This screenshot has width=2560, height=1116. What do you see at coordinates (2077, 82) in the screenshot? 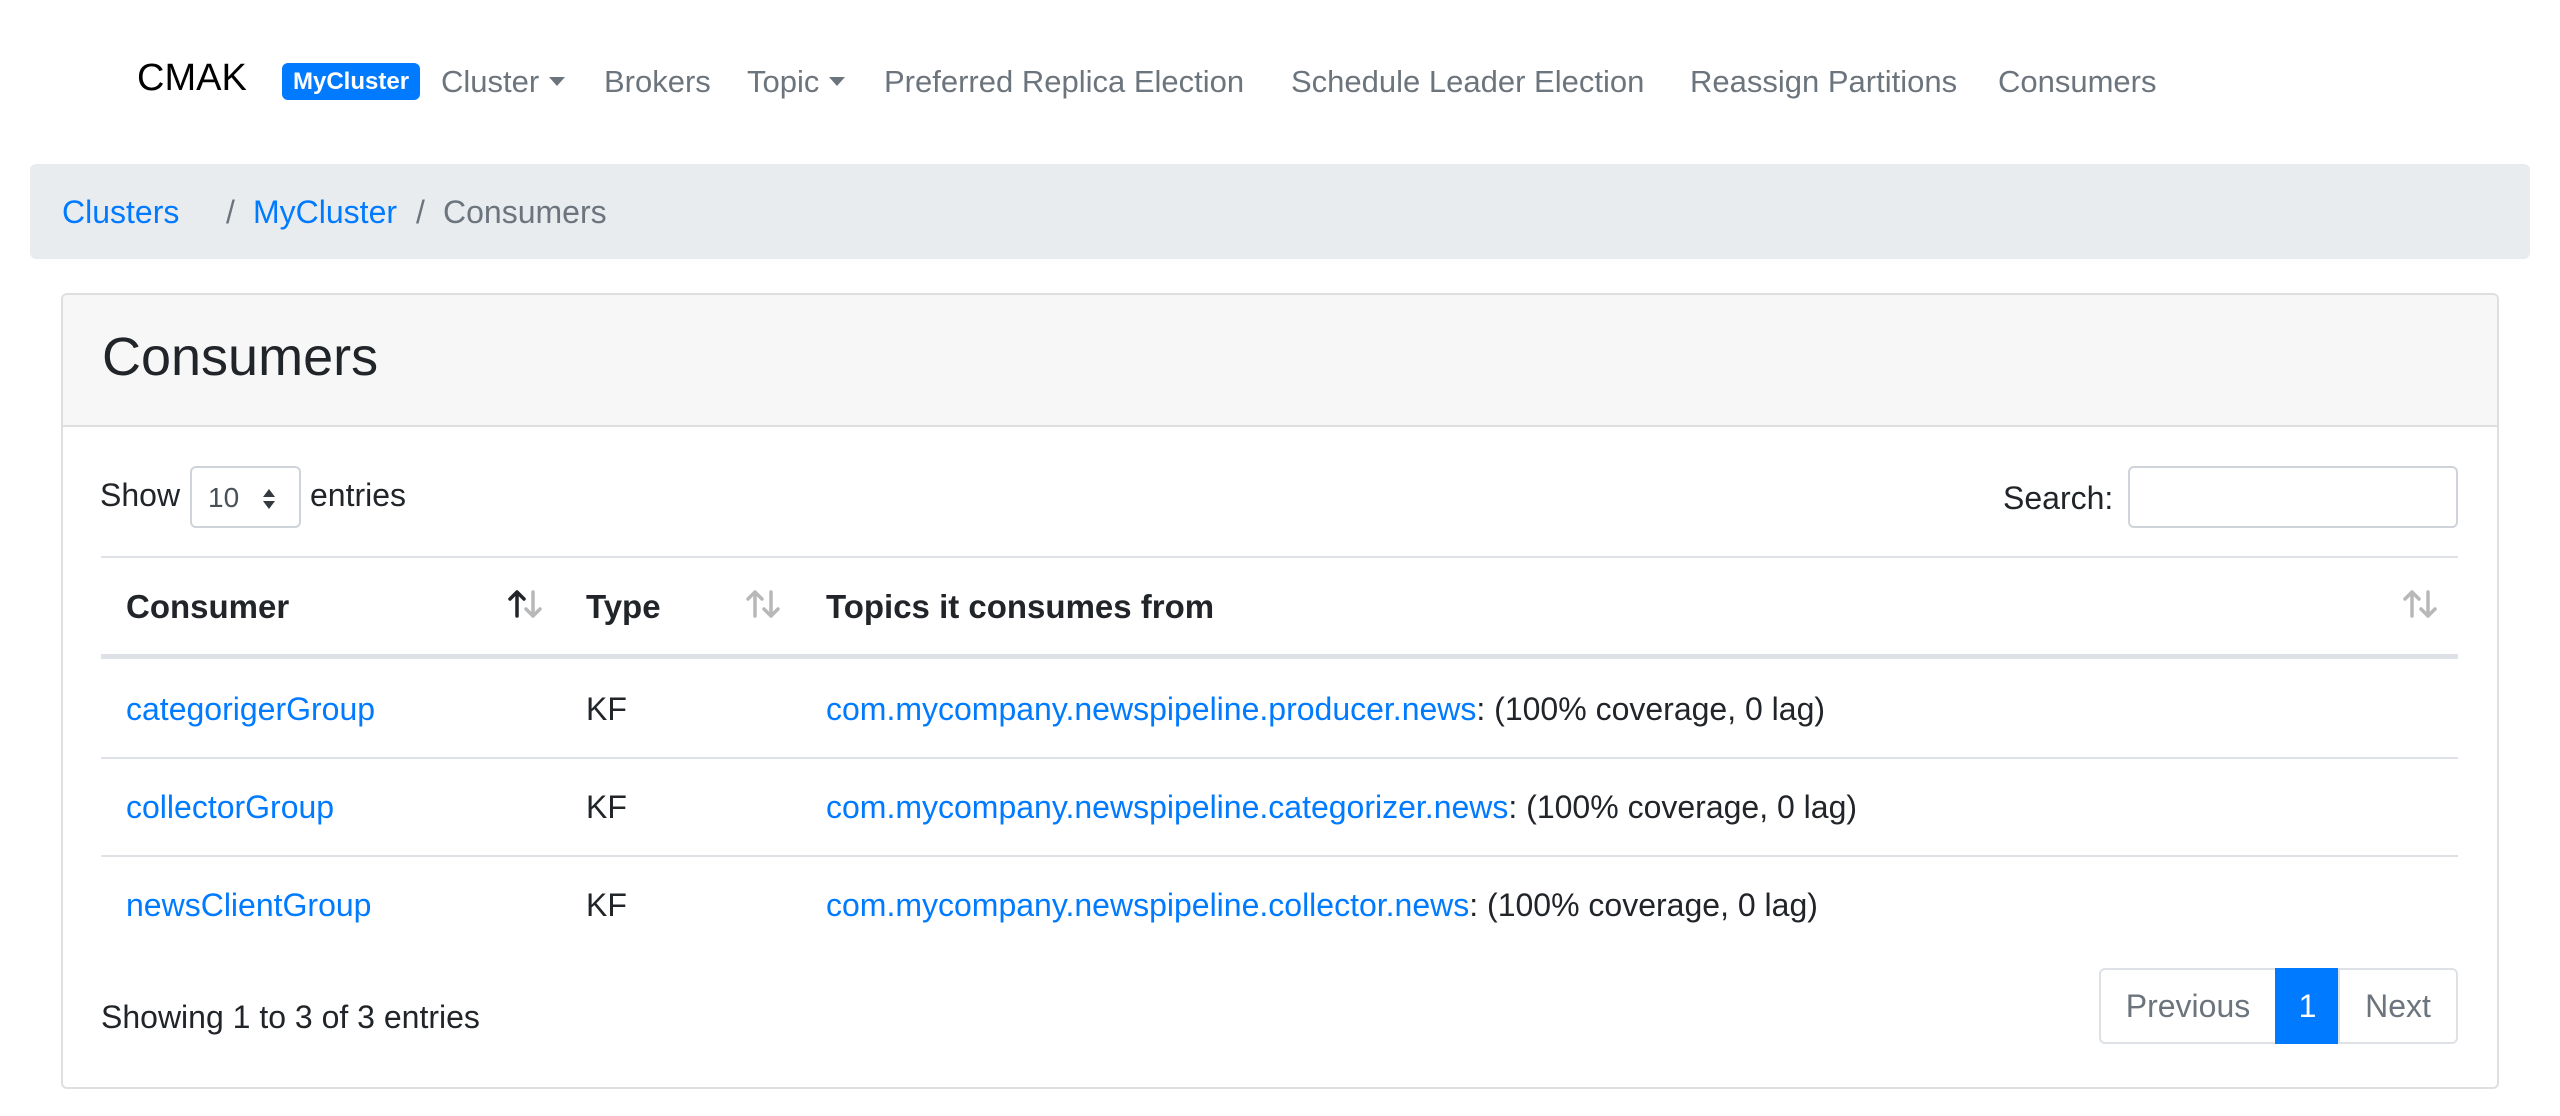
I see `nav-consumers: Consumers` at bounding box center [2077, 82].